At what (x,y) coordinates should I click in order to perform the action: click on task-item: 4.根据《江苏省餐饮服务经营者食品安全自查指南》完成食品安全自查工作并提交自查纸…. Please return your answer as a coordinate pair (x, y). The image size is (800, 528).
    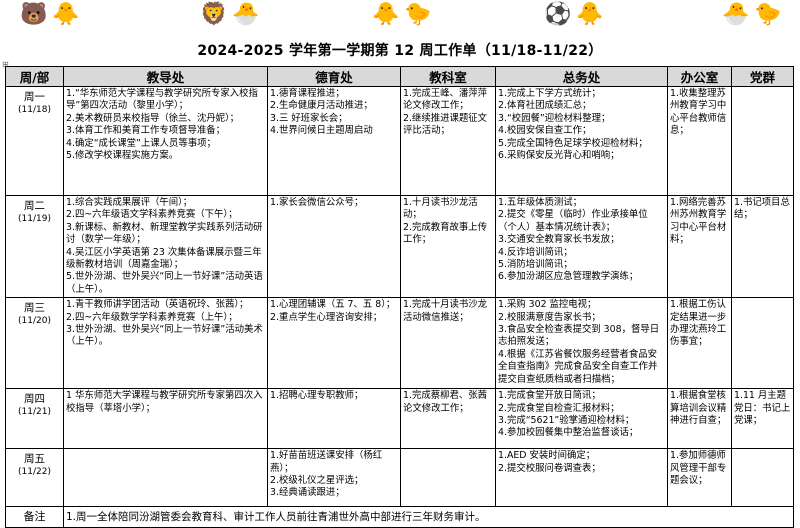
    Looking at the image, I should click on (578, 366).